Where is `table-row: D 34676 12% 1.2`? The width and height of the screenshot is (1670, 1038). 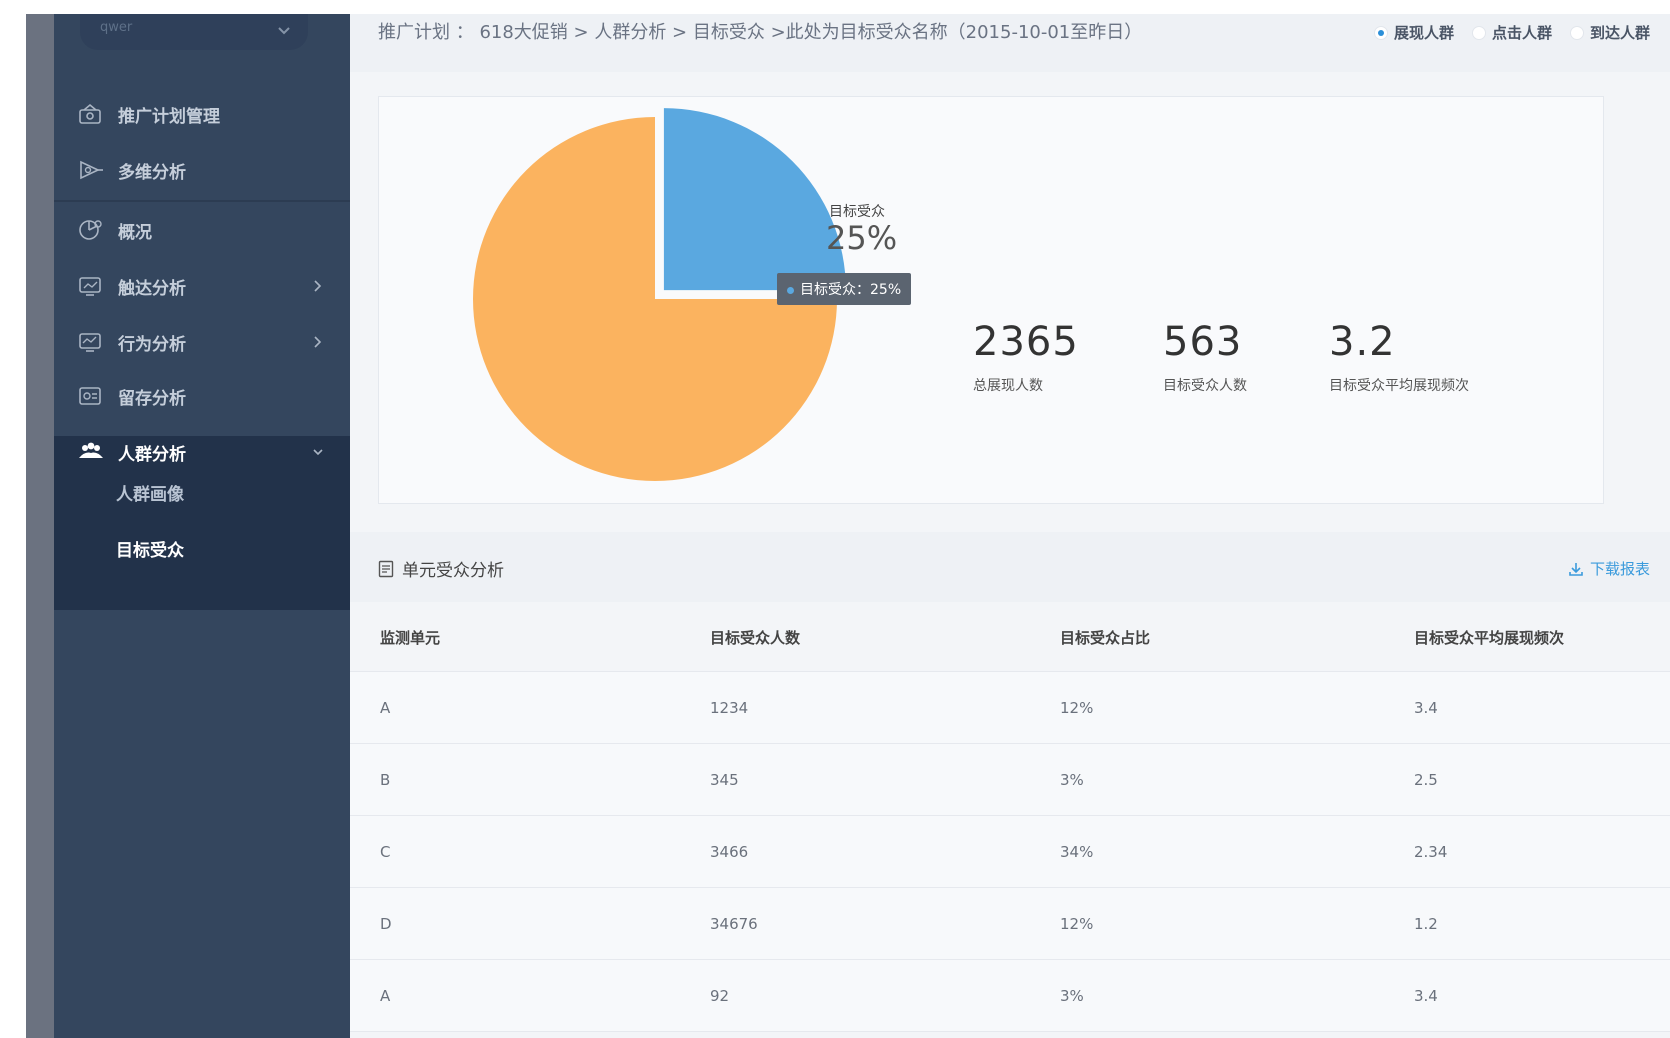
table-row: D 34676 12% 1.2 is located at coordinates (1010, 924).